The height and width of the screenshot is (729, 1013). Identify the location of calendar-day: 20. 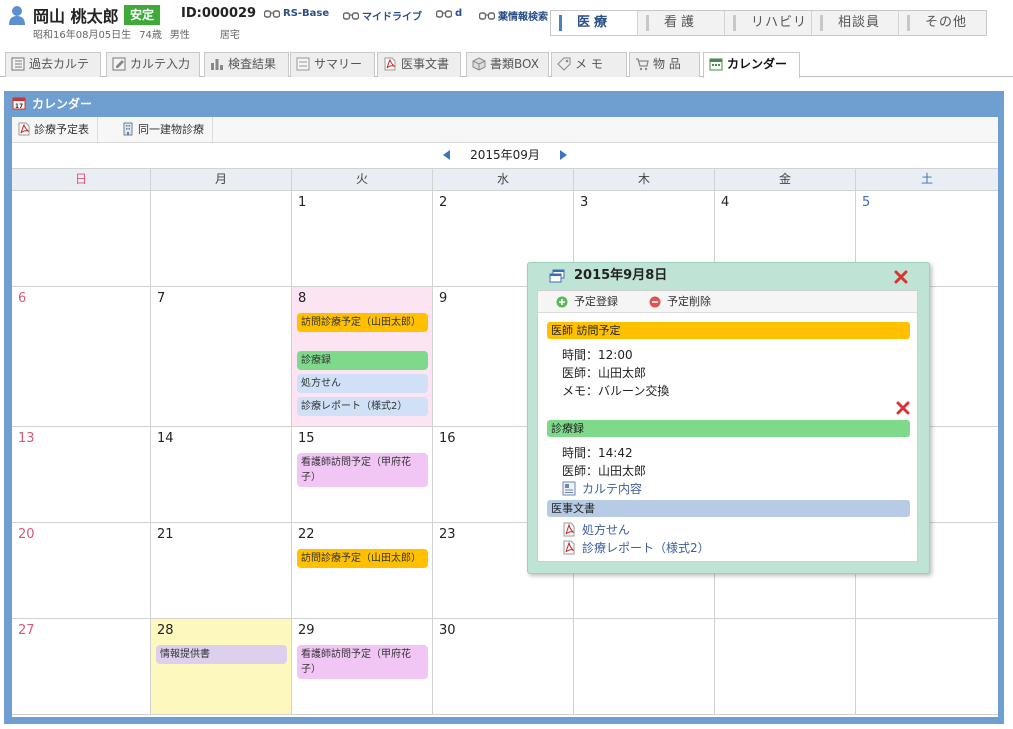
(81, 570).